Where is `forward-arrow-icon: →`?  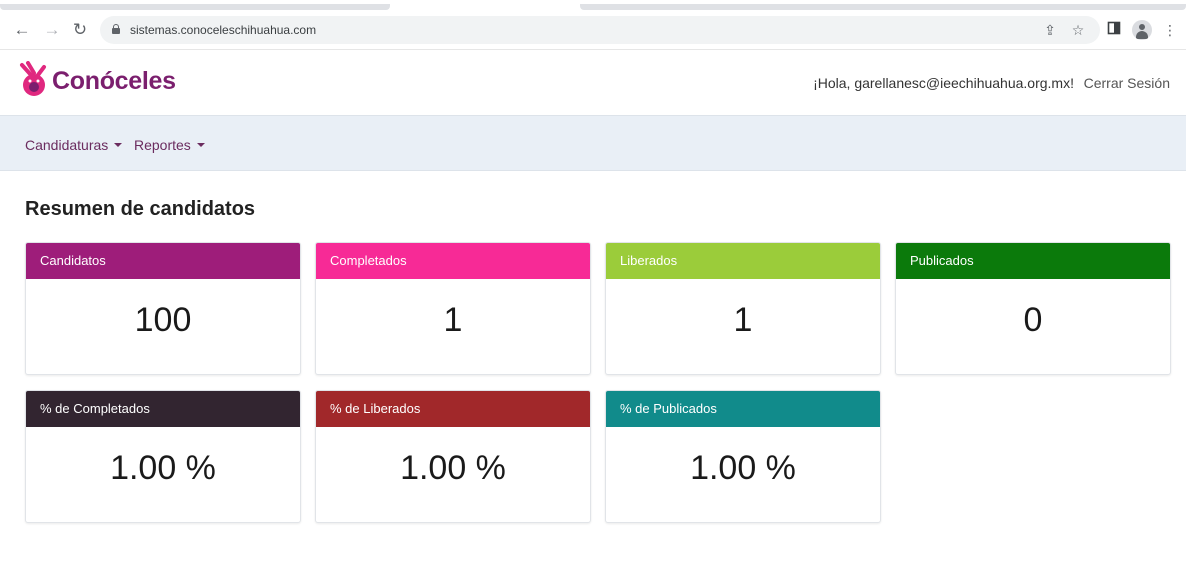
forward-arrow-icon: → is located at coordinates (52, 30).